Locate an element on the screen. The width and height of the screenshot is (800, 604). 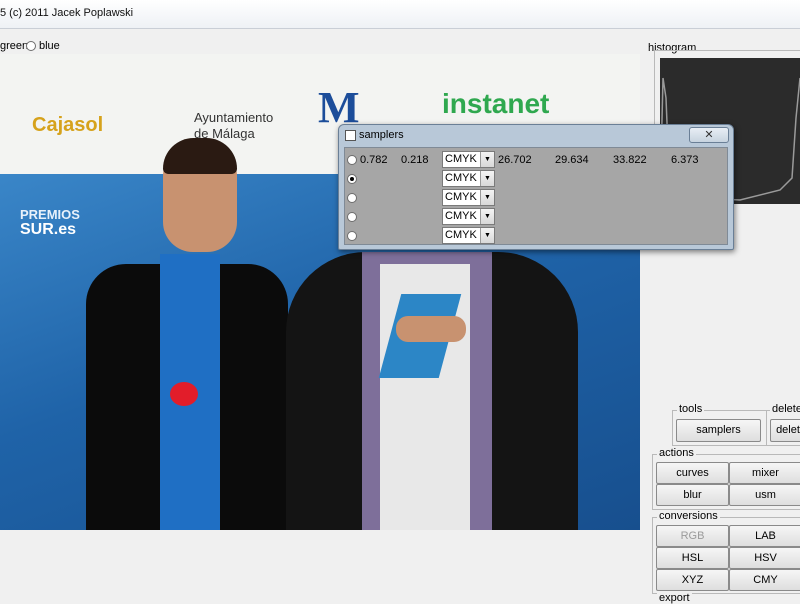
banner-premios: PREMIOS is located at coordinates (50, 214).